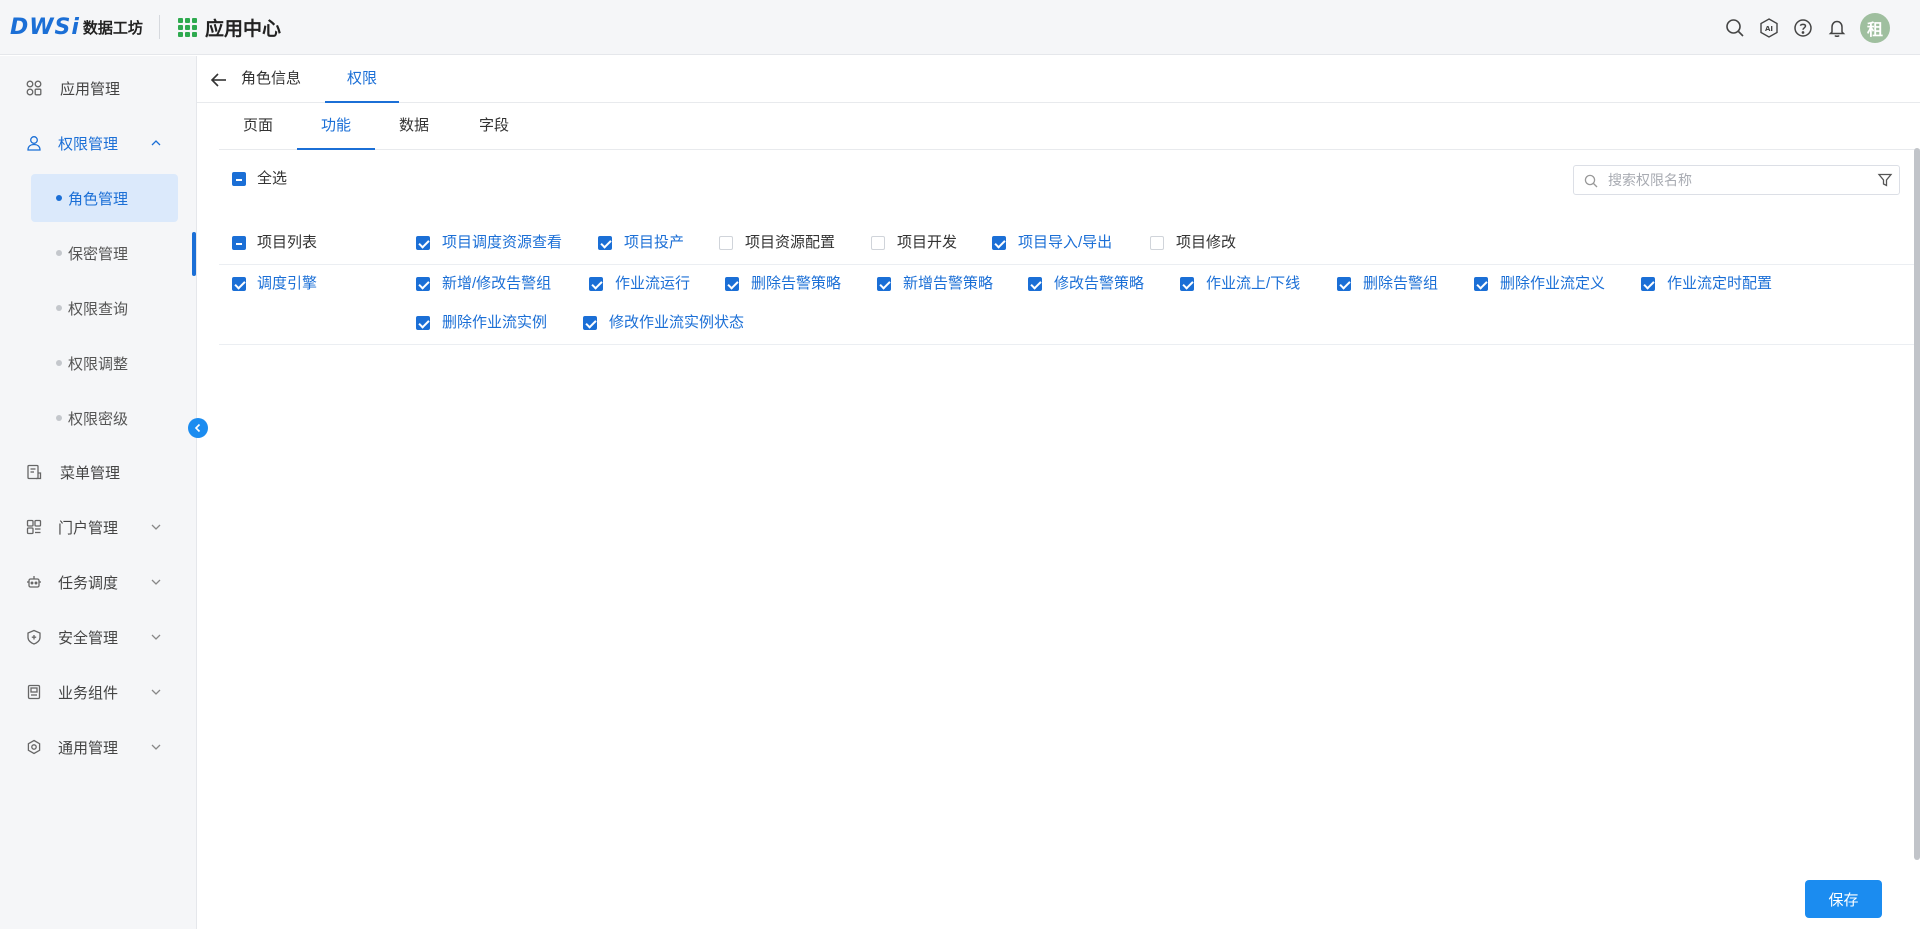 This screenshot has width=1920, height=929. Describe the element at coordinates (495, 322) in the screenshot. I see `permission-label: 删除作业流实例` at that location.